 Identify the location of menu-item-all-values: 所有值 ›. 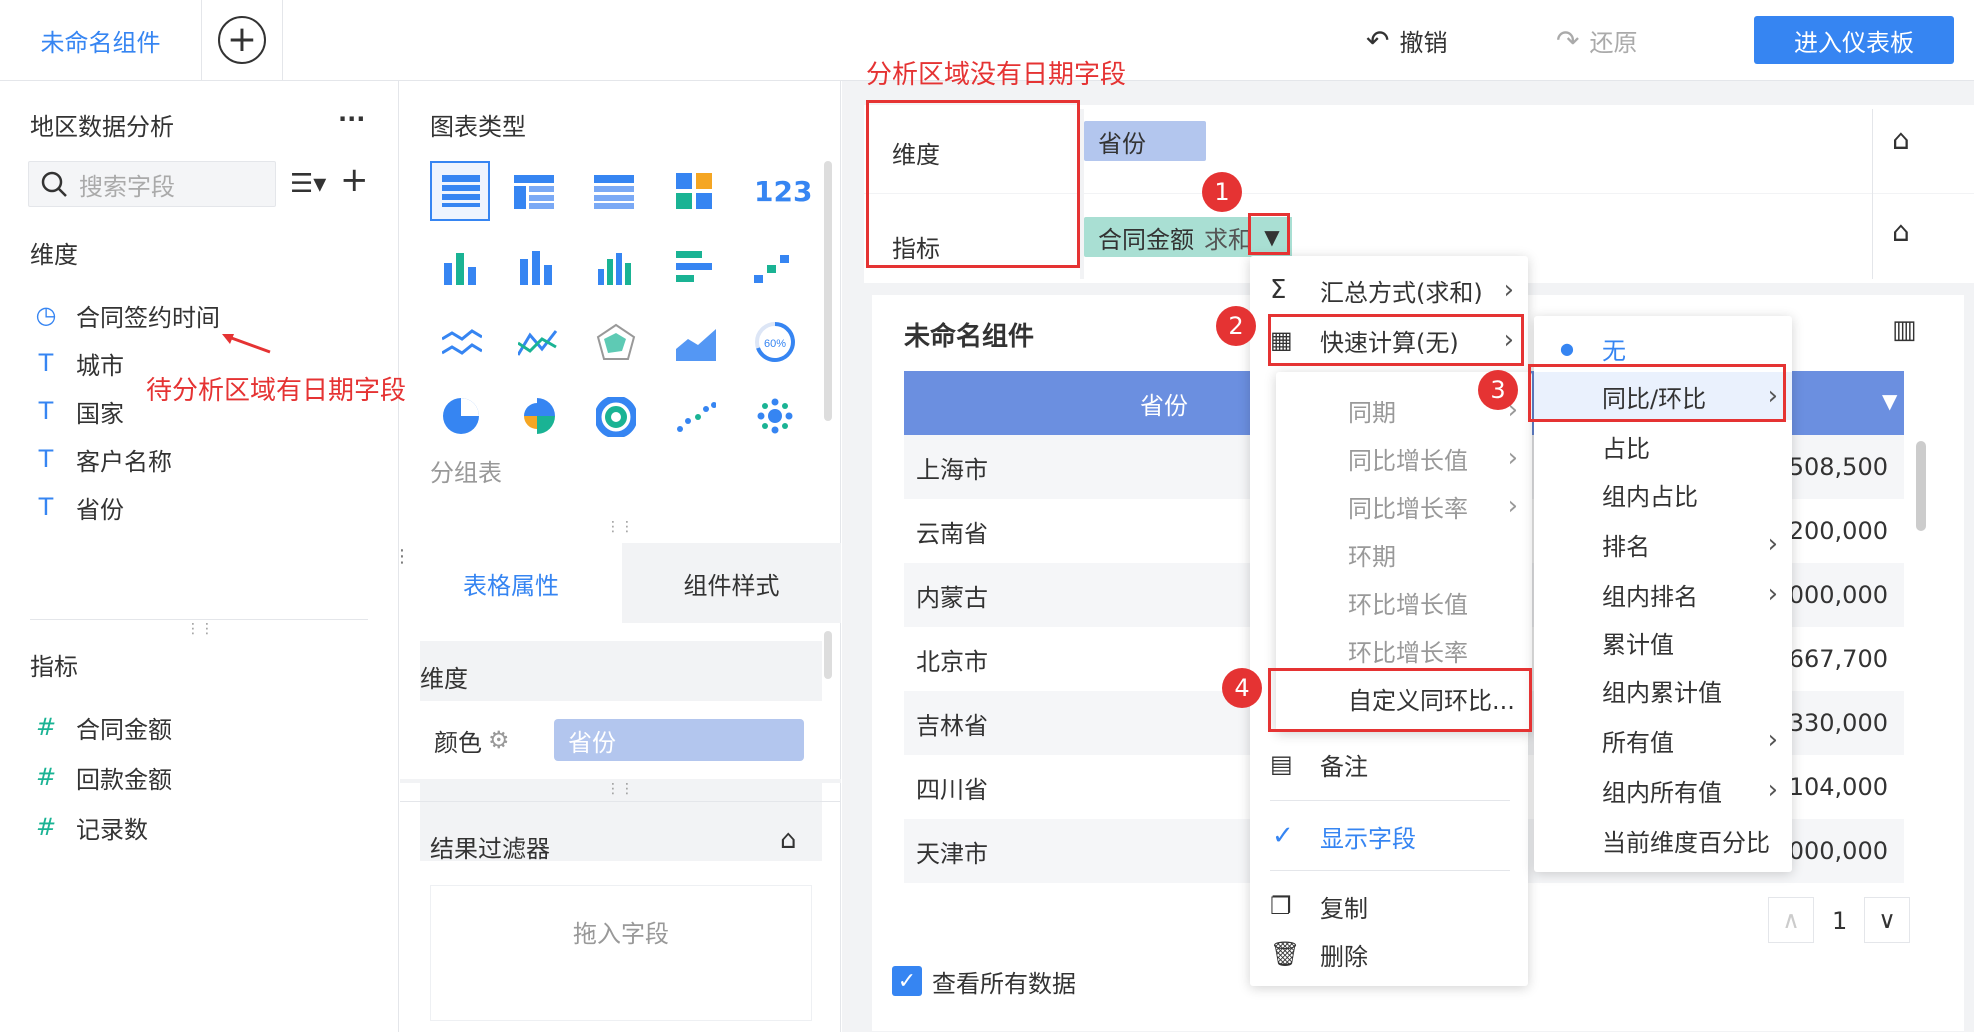
(1663, 740).